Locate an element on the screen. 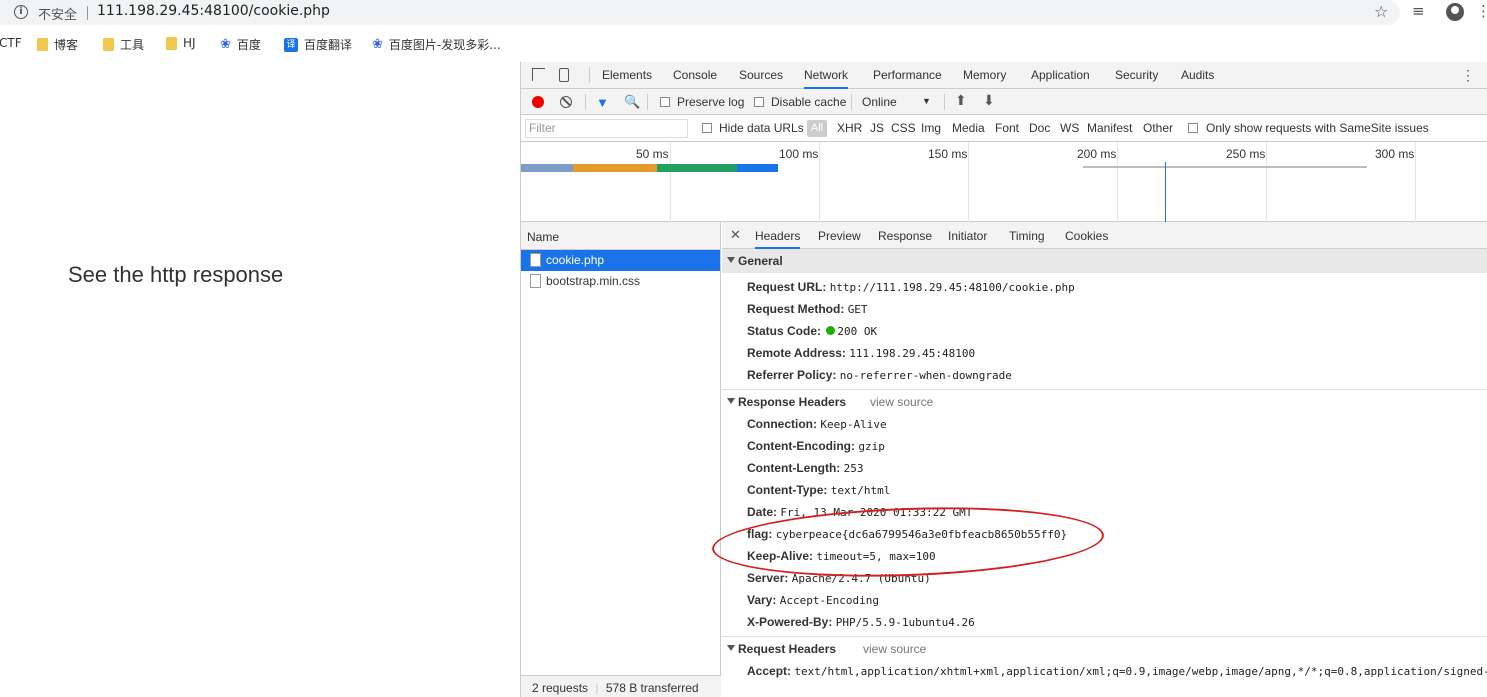 Image resolution: width=1487 pixels, height=697 pixels. export-har-icon: ⬇ is located at coordinates (989, 100).